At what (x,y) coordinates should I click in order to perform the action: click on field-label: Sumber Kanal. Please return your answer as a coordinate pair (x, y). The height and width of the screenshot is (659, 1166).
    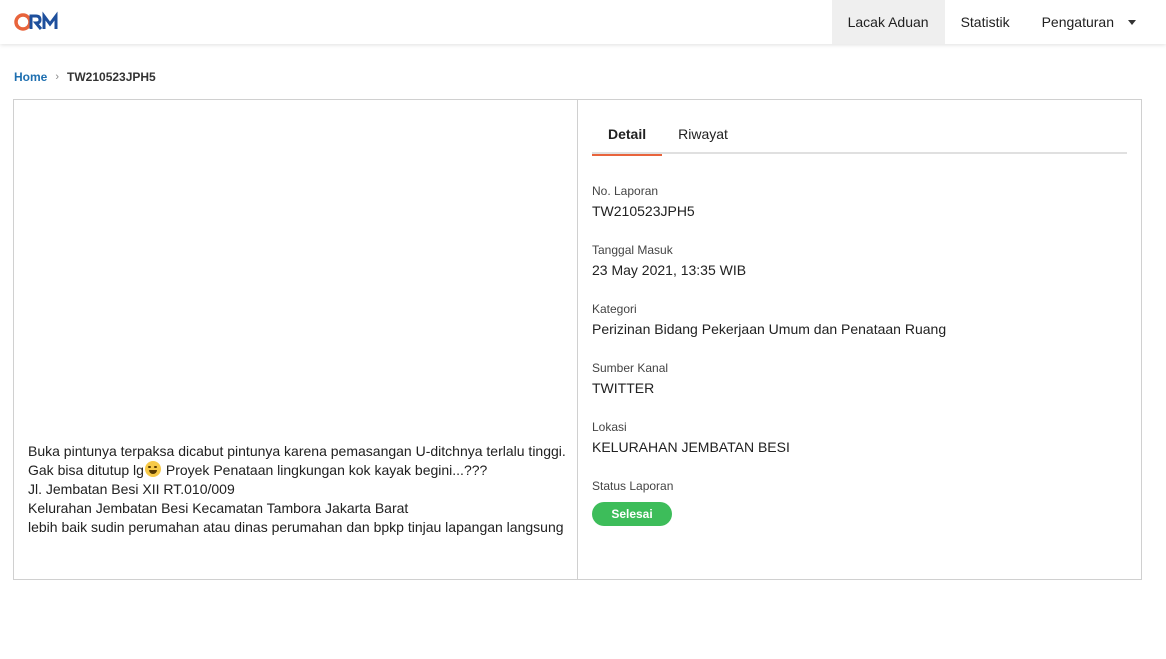
    Looking at the image, I should click on (630, 368).